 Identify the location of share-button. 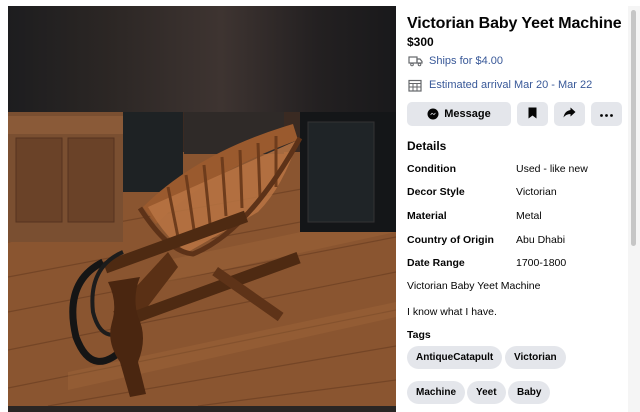
(569, 114).